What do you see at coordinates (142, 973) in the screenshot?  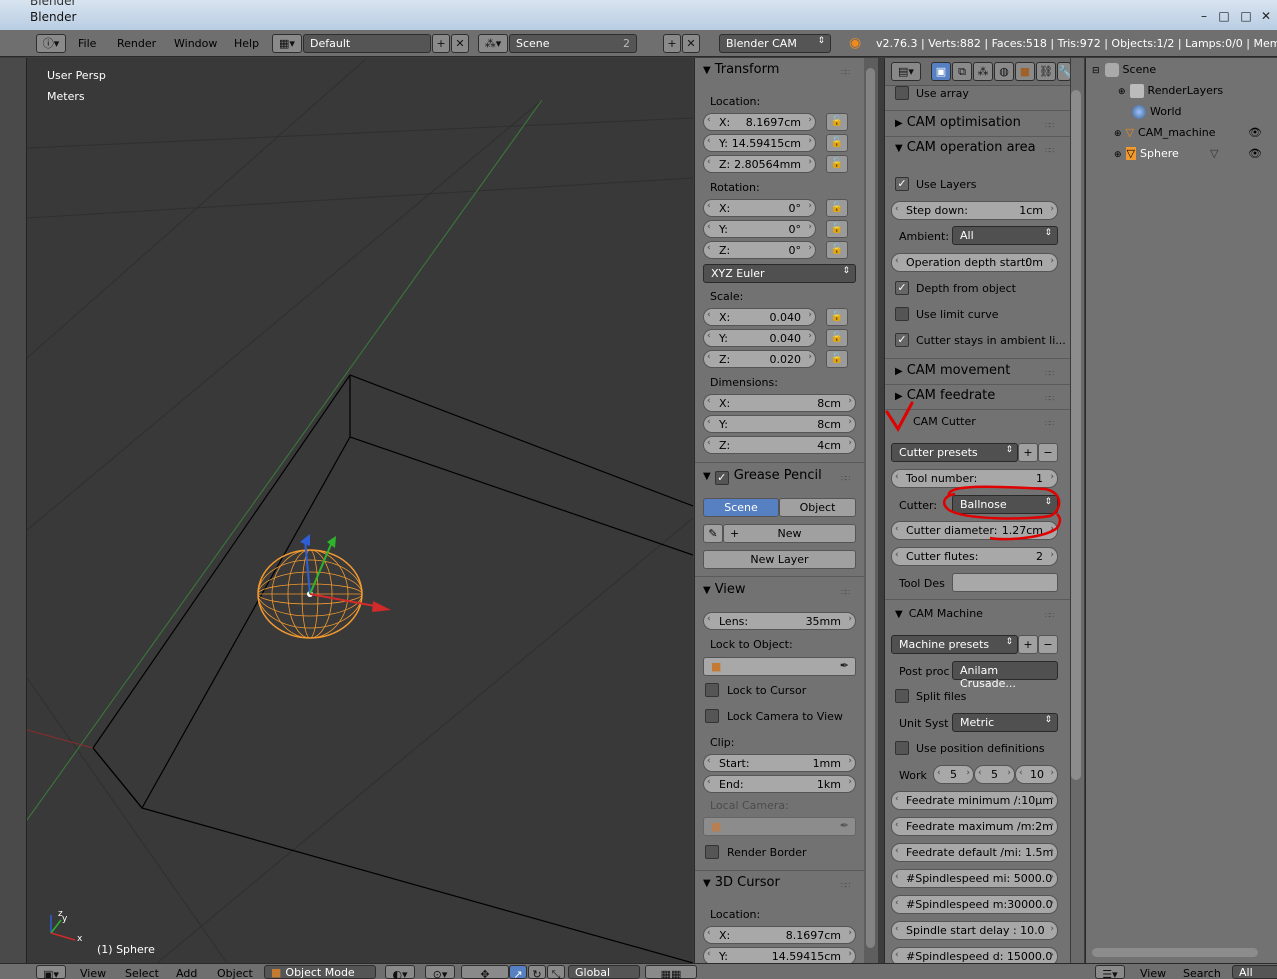 I see `menu-select: Select` at bounding box center [142, 973].